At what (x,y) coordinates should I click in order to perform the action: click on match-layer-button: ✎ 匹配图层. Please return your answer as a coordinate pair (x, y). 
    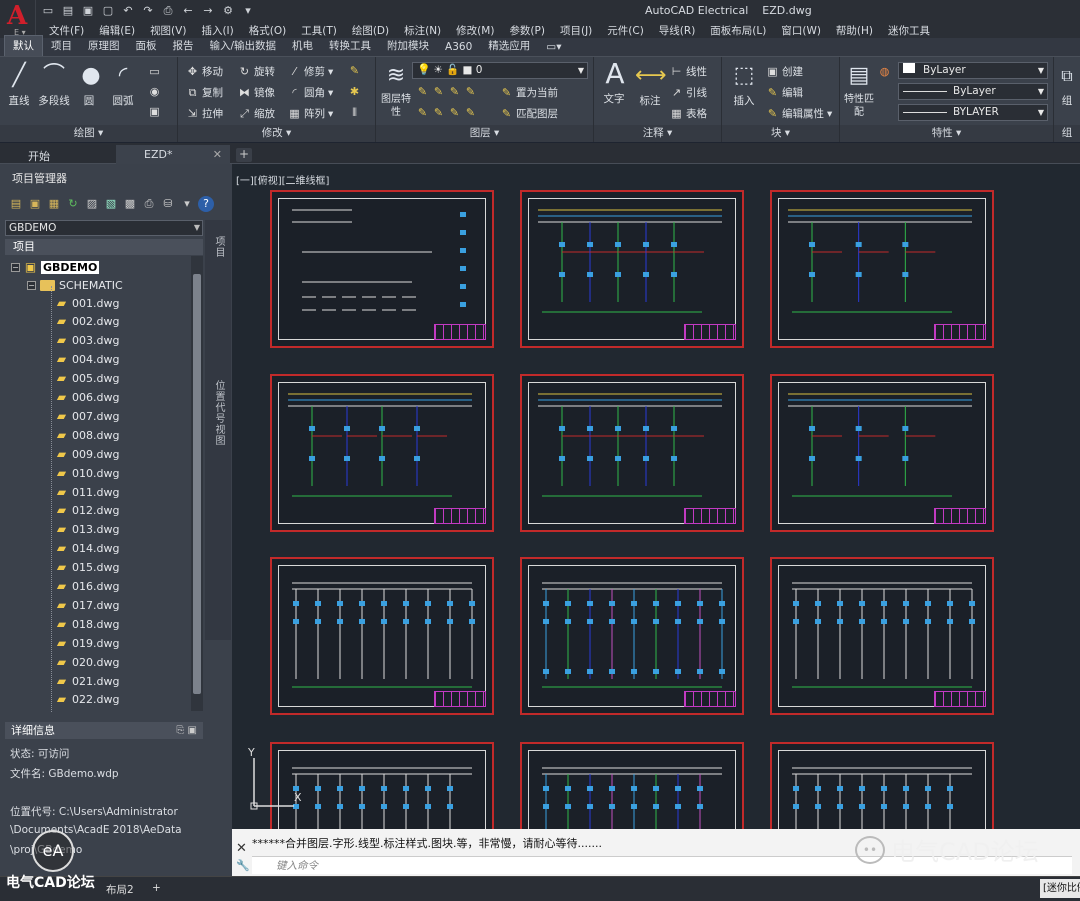
    Looking at the image, I should click on (529, 113).